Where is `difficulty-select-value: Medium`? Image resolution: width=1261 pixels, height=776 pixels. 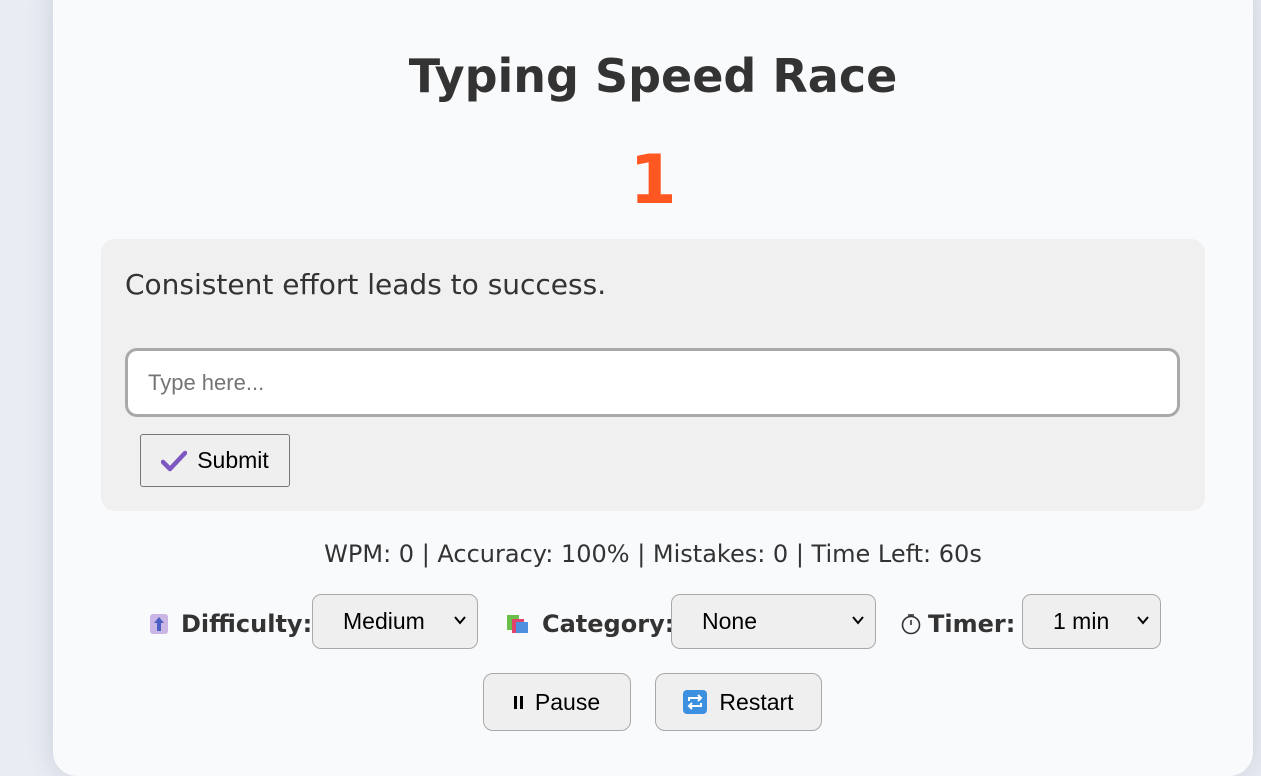 difficulty-select-value: Medium is located at coordinates (384, 621).